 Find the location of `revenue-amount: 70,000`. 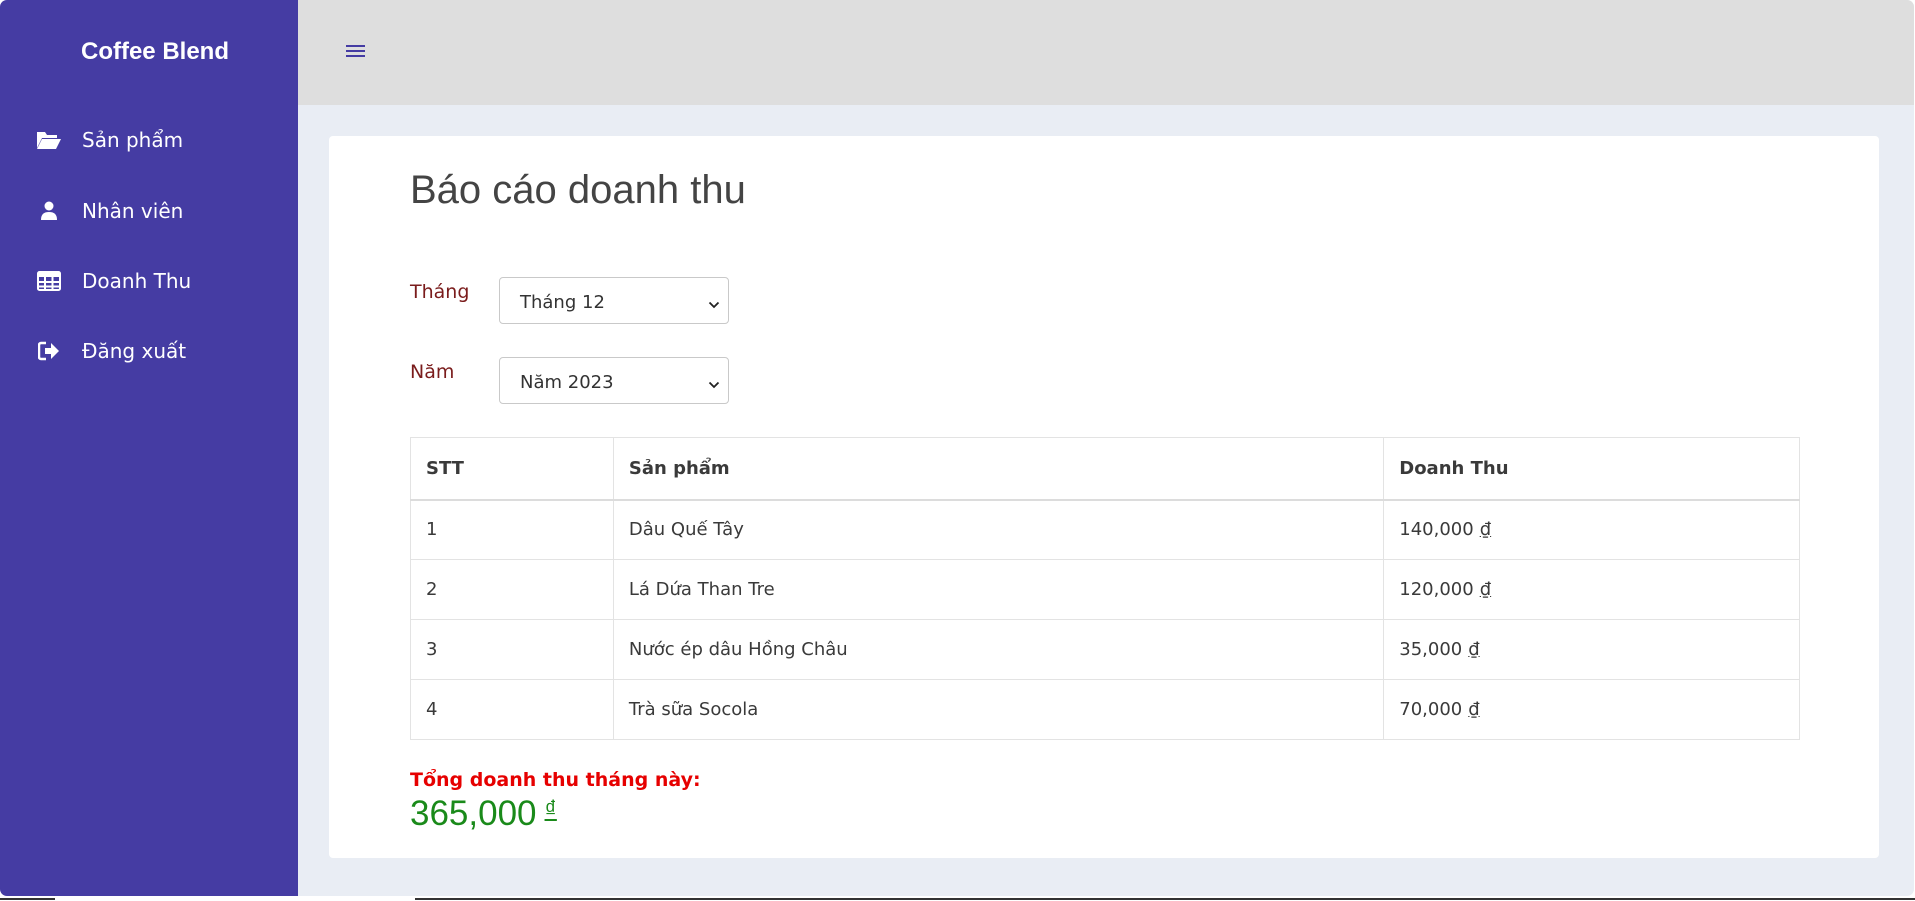

revenue-amount: 70,000 is located at coordinates (1431, 709).